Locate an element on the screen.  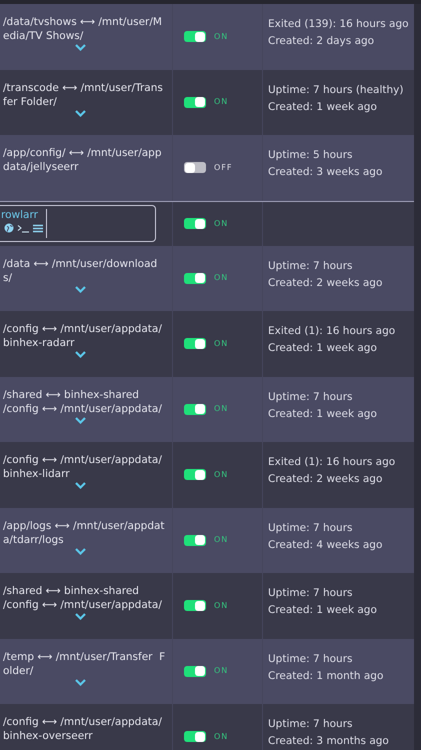
volume-mapping: /transcode ⟷ /mnt/user/Trans is located at coordinates (83, 87).